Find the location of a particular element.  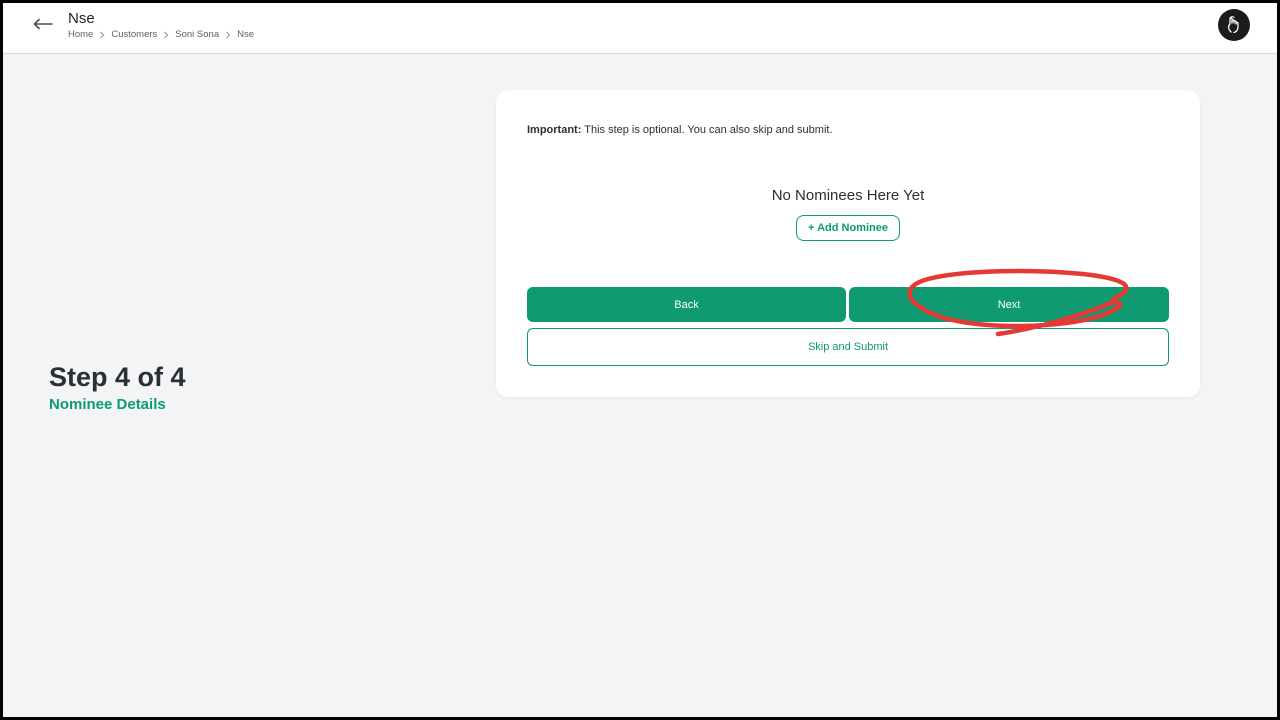

breadcrumb-home: Home is located at coordinates (80, 34).